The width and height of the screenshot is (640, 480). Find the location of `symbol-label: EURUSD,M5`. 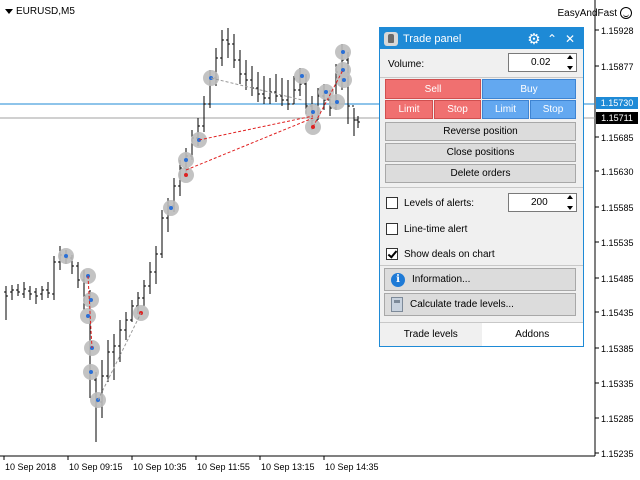

symbol-label: EURUSD,M5 is located at coordinates (40, 11).